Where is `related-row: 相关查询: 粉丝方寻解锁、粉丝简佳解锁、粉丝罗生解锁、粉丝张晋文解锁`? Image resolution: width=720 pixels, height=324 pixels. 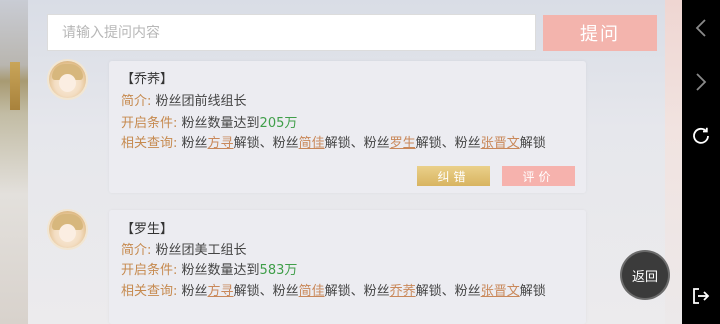 related-row: 相关查询: 粉丝方寻解锁、粉丝简佳解锁、粉丝罗生解锁、粉丝张晋文解锁 is located at coordinates (333, 144).